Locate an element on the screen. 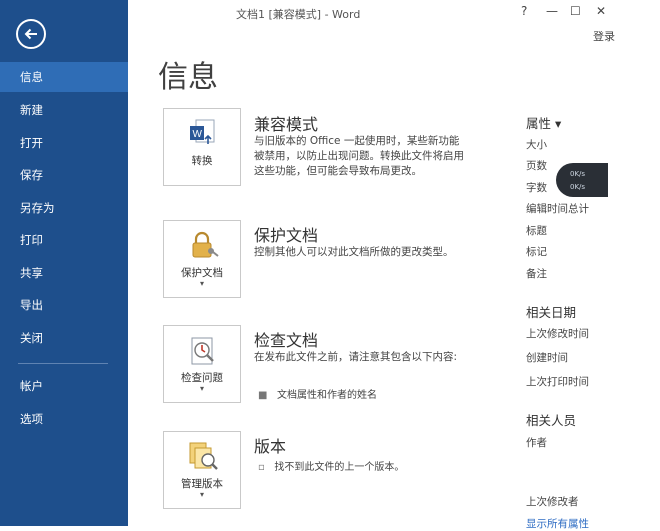 The image size is (660, 531). property-comments: 备注 is located at coordinates (536, 274).